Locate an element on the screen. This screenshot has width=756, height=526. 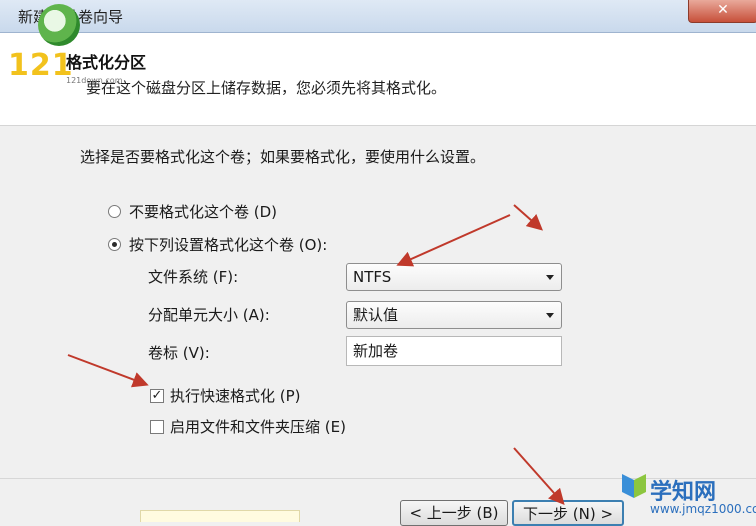
watermark-logo-icon is located at coordinates (634, 486).